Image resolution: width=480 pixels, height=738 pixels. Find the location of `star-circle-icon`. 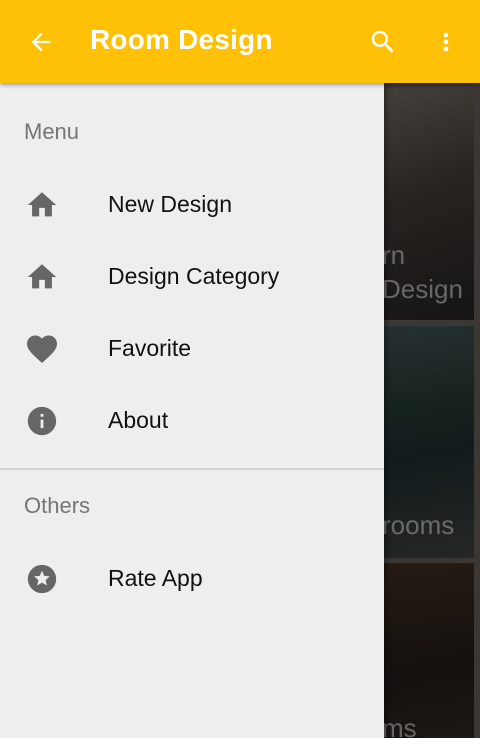

star-circle-icon is located at coordinates (42, 579).